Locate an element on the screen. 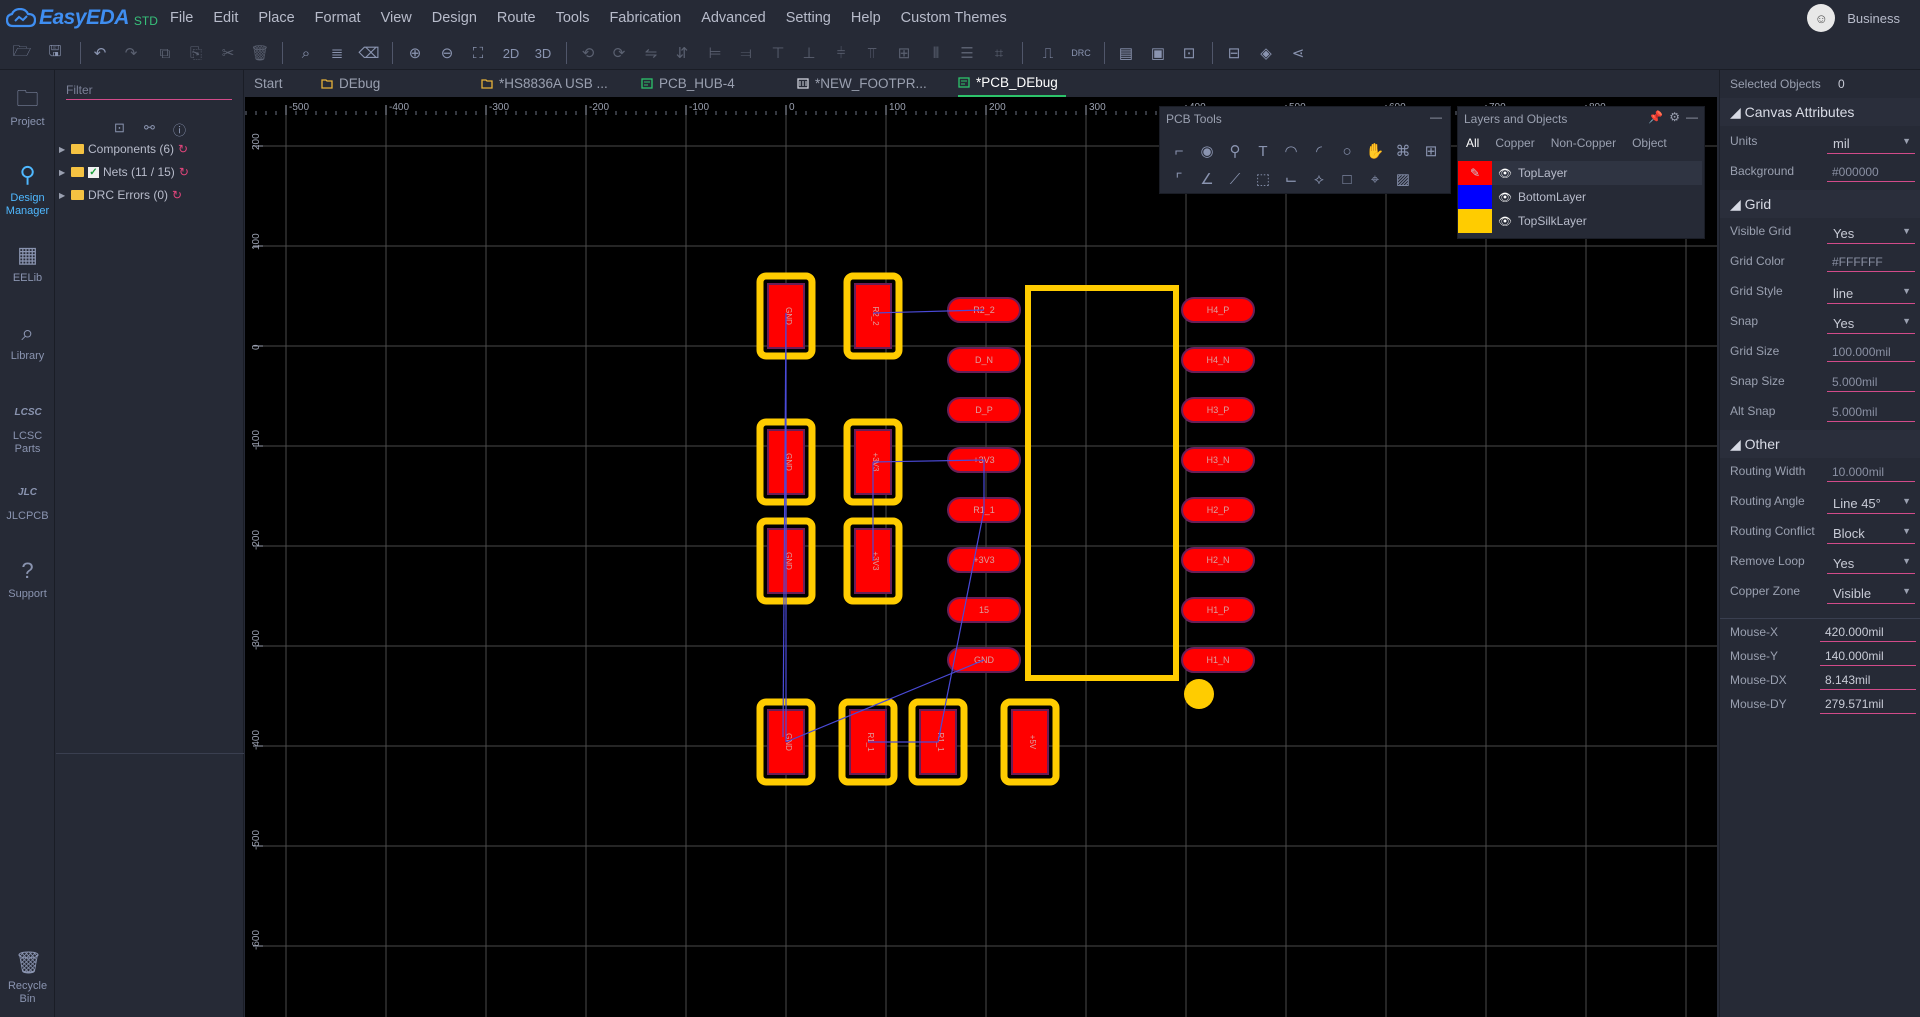 The image size is (1920, 1017). find-replace-icon: ≣ is located at coordinates (337, 53).